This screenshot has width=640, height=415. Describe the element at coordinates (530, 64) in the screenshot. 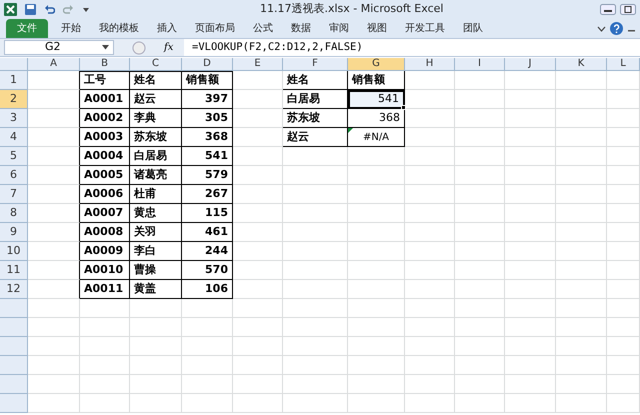

I see `column-header: J` at that location.